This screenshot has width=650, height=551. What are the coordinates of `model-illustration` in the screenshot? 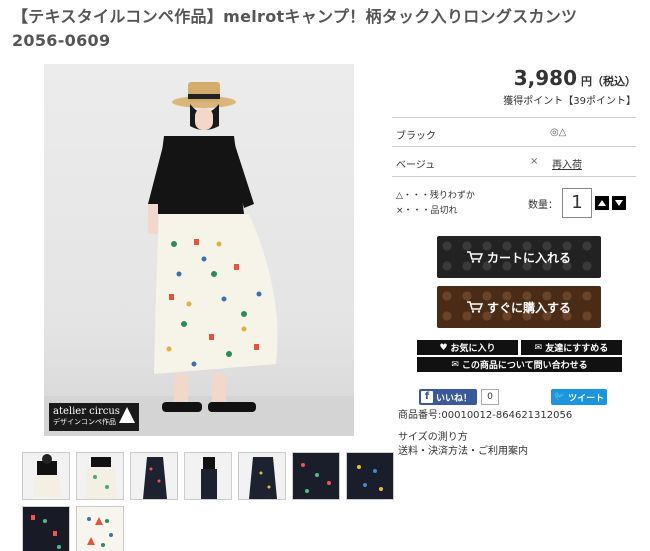 It's located at (213, 247).